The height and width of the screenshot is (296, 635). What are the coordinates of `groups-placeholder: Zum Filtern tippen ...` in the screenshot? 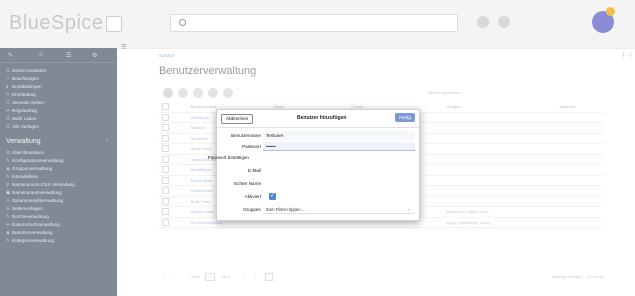 It's located at (286, 209).